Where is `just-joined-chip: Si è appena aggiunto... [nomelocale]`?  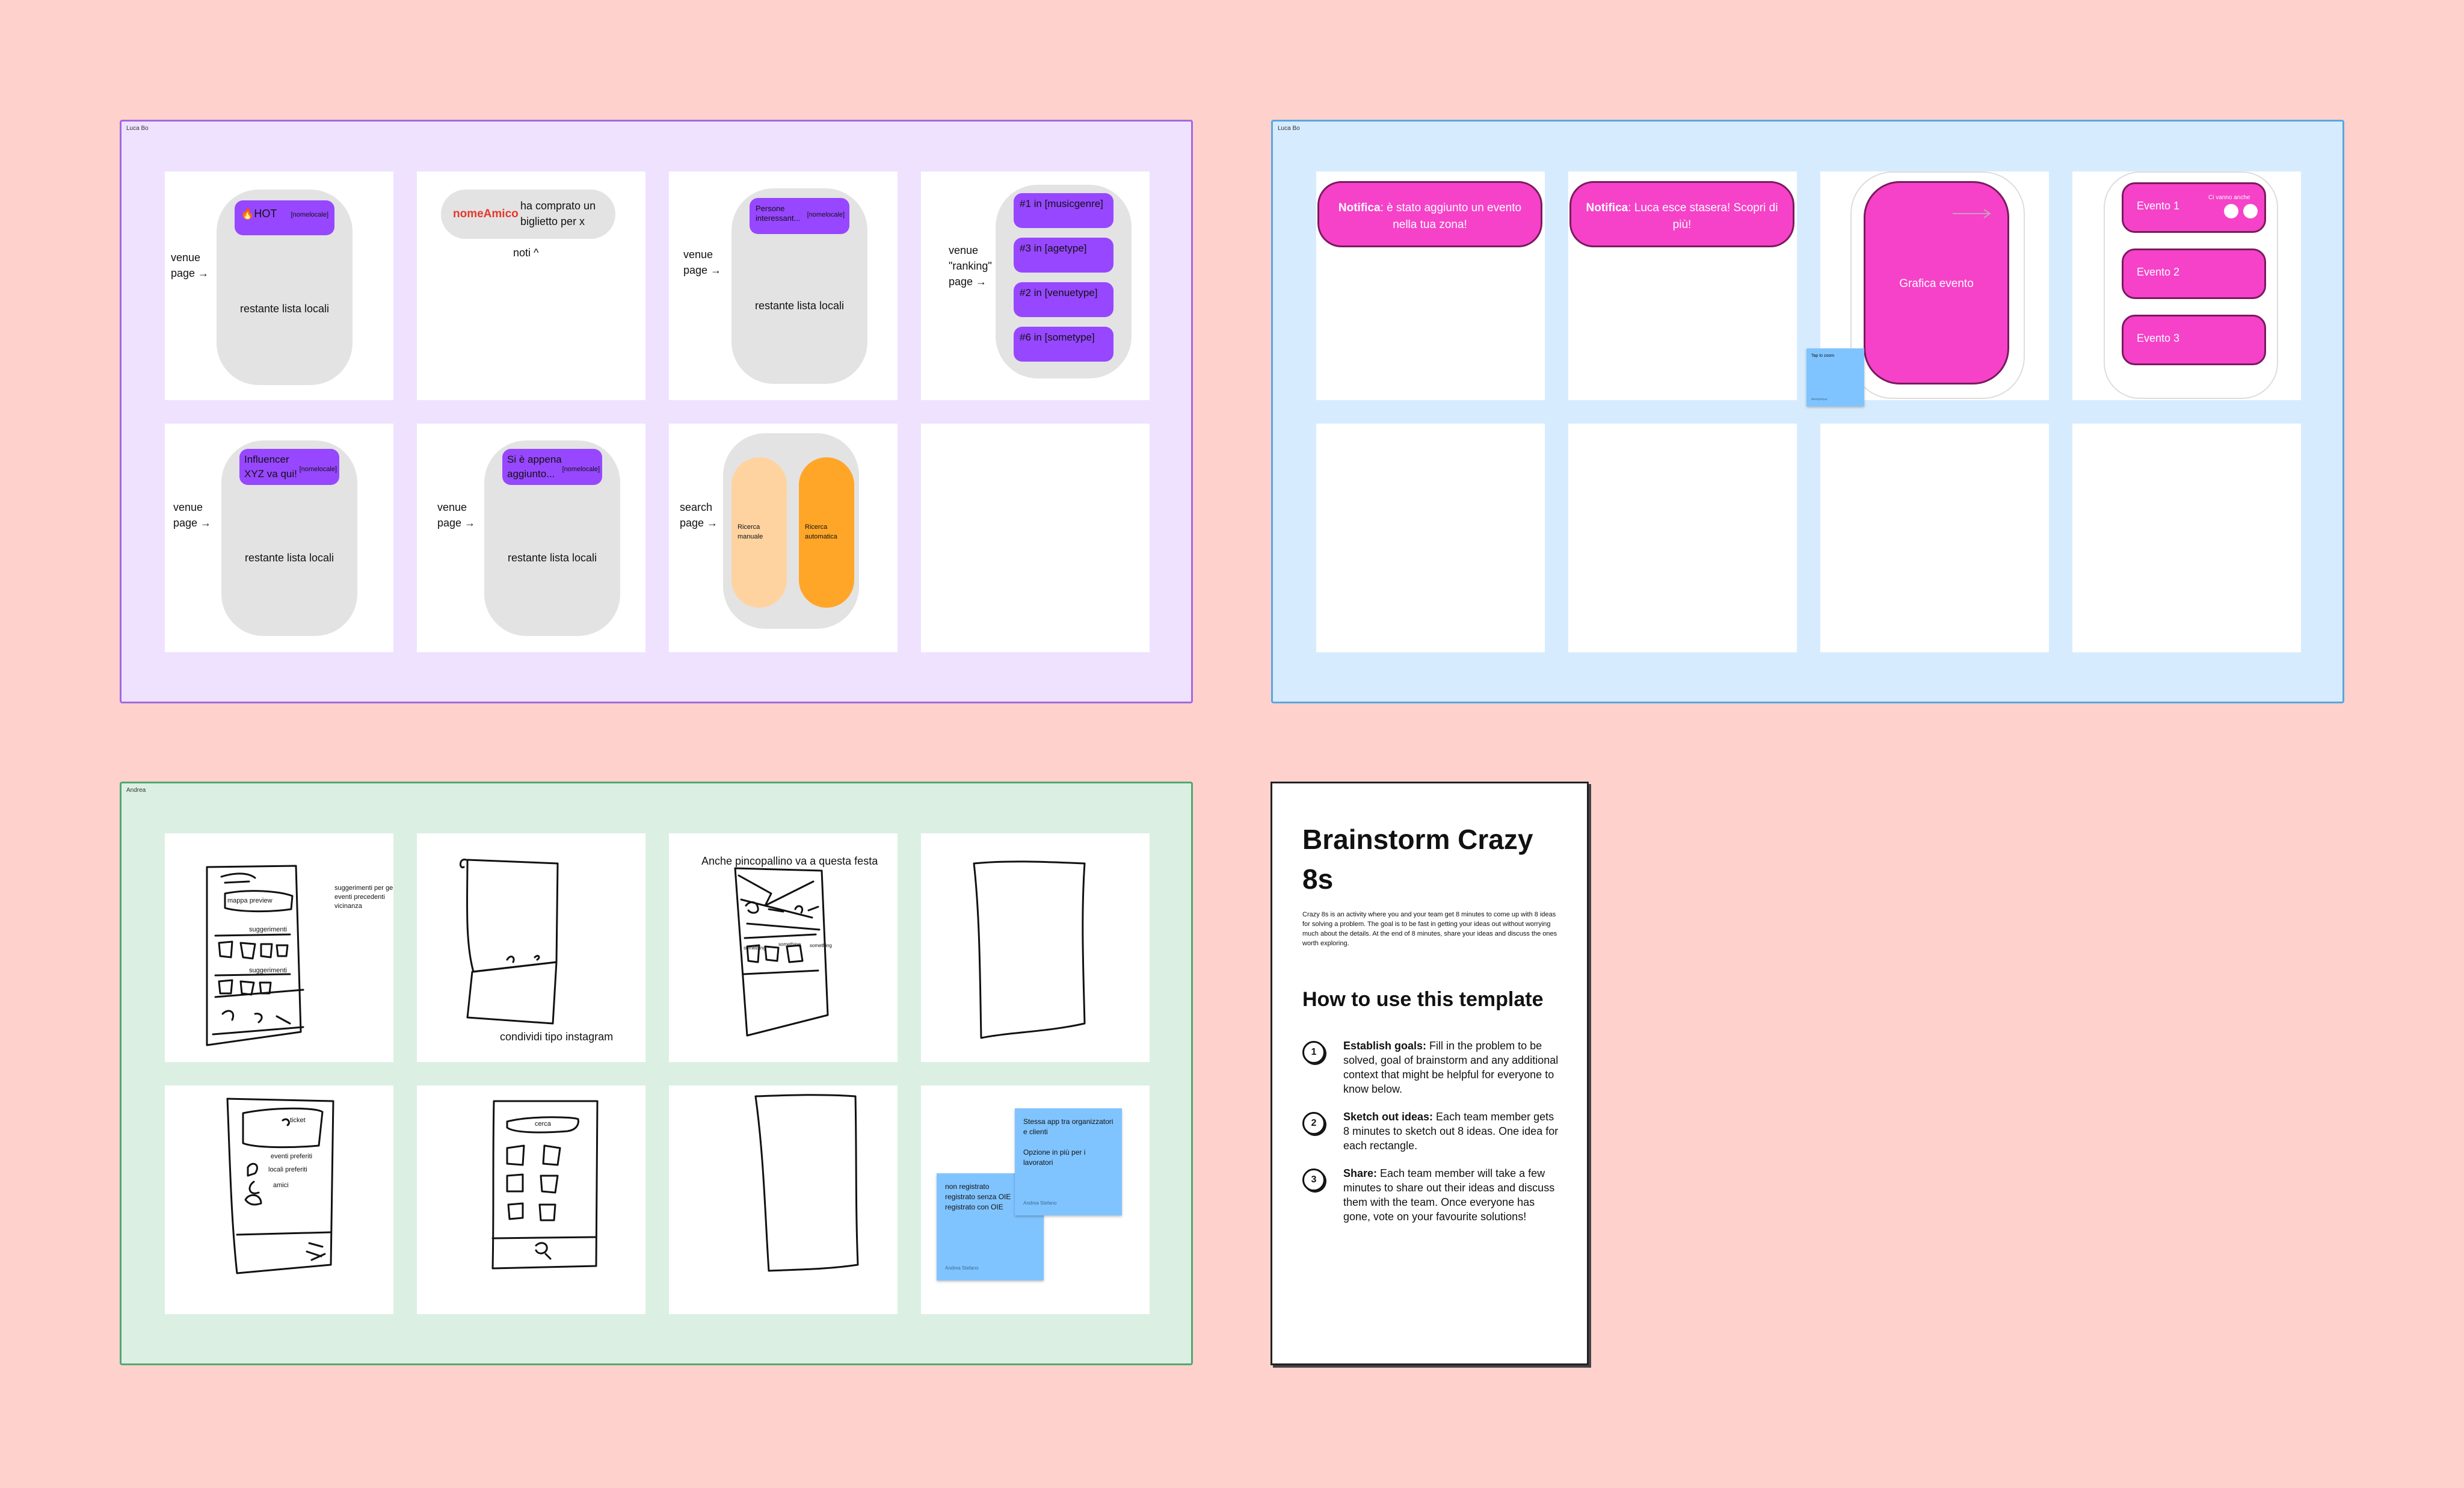 just-joined-chip: Si è appena aggiunto... [nomelocale] is located at coordinates (552, 467).